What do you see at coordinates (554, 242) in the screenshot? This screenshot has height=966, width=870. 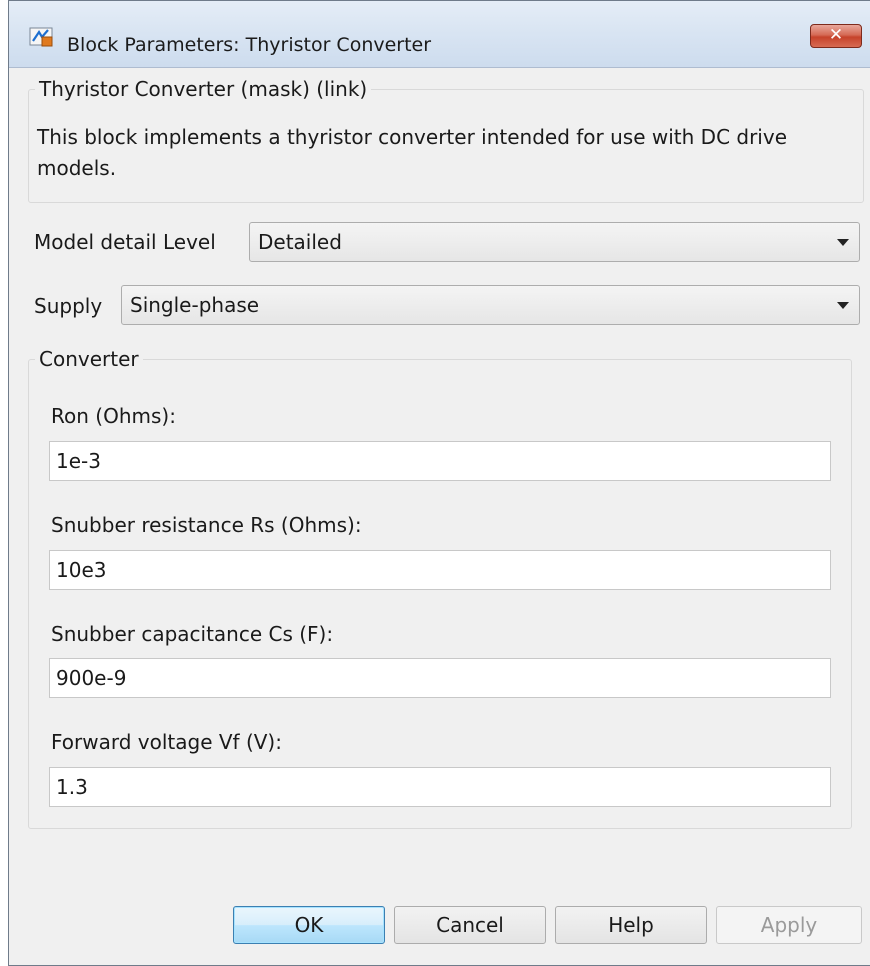 I see `model-detail-dropdown: Detailed` at bounding box center [554, 242].